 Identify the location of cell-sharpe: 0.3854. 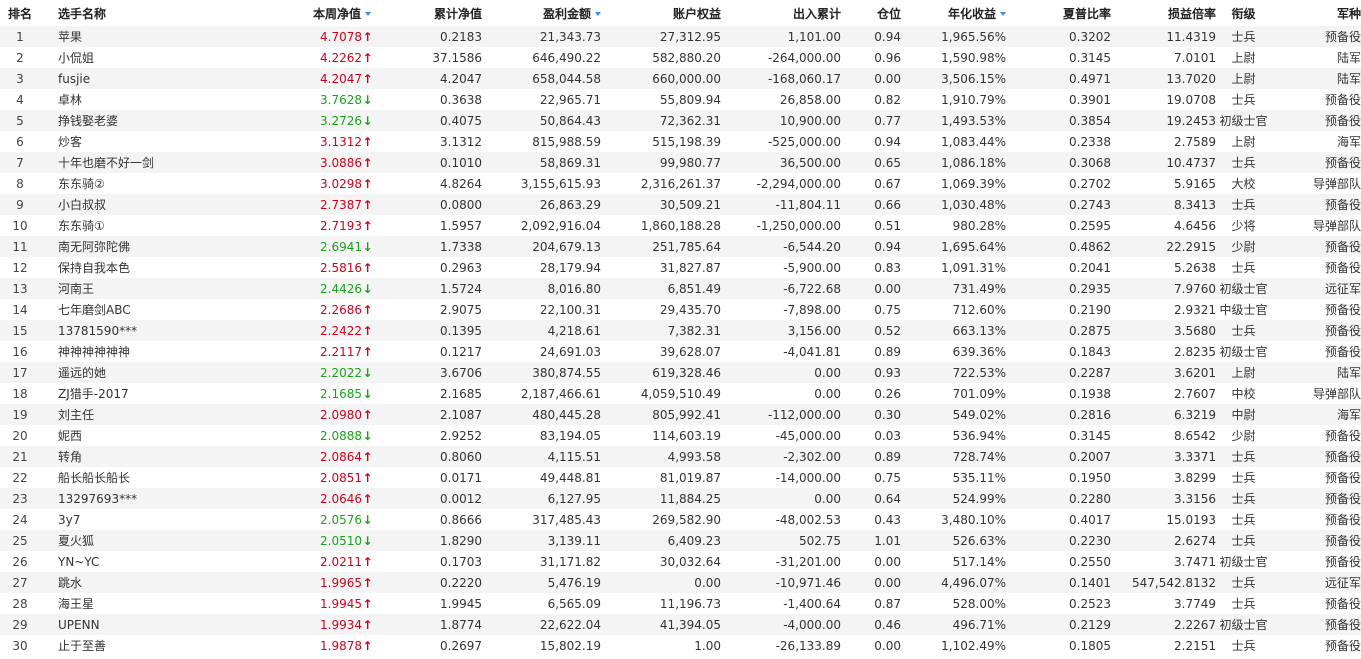
(1058, 120).